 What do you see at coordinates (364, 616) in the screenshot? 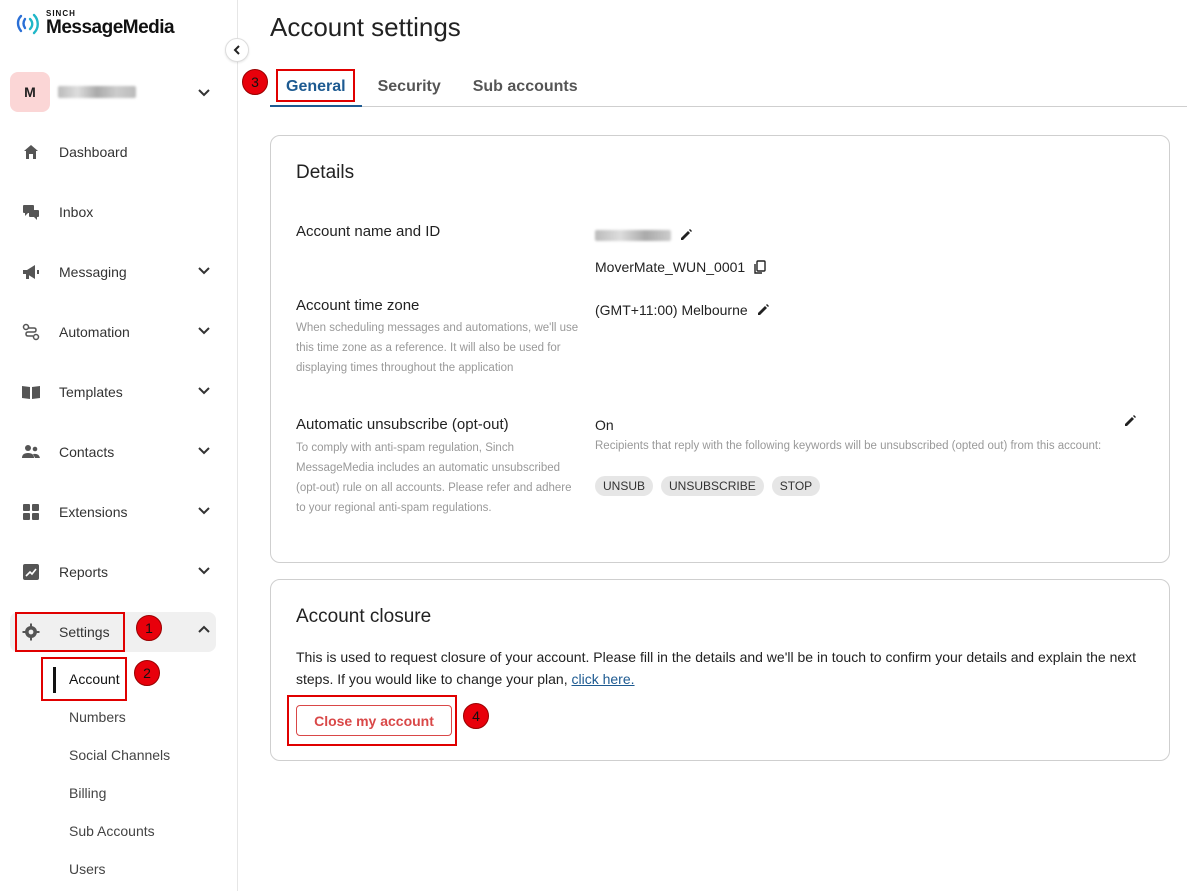
I see `closure-title: Account closure` at bounding box center [364, 616].